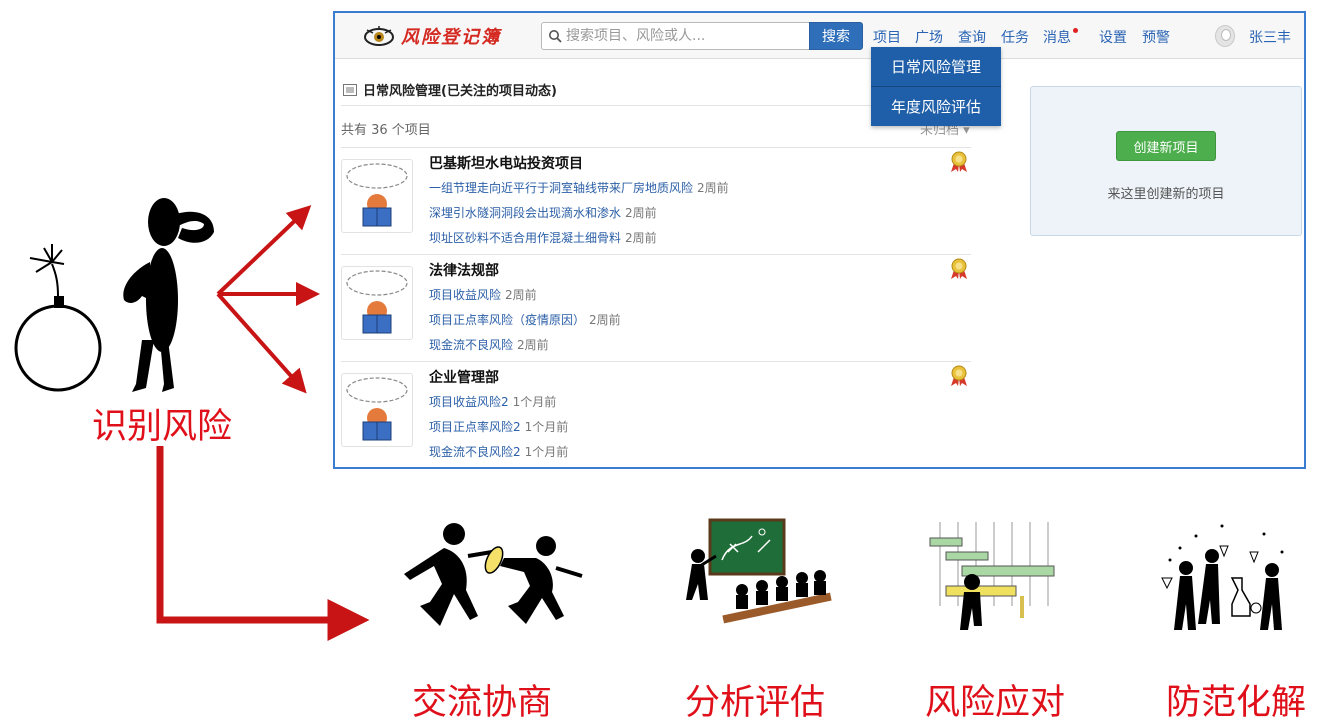  I want to click on nav-projects: 项目, so click(887, 37).